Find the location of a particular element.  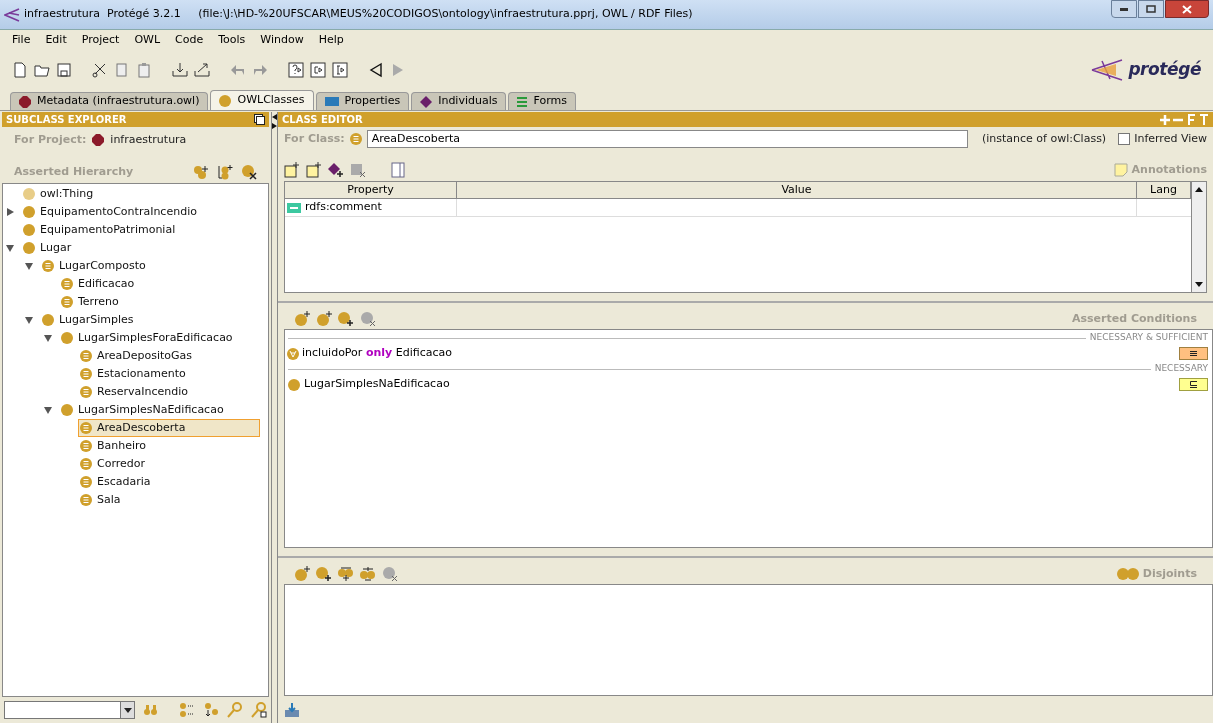

logo-text: protégé is located at coordinates (1164, 70).